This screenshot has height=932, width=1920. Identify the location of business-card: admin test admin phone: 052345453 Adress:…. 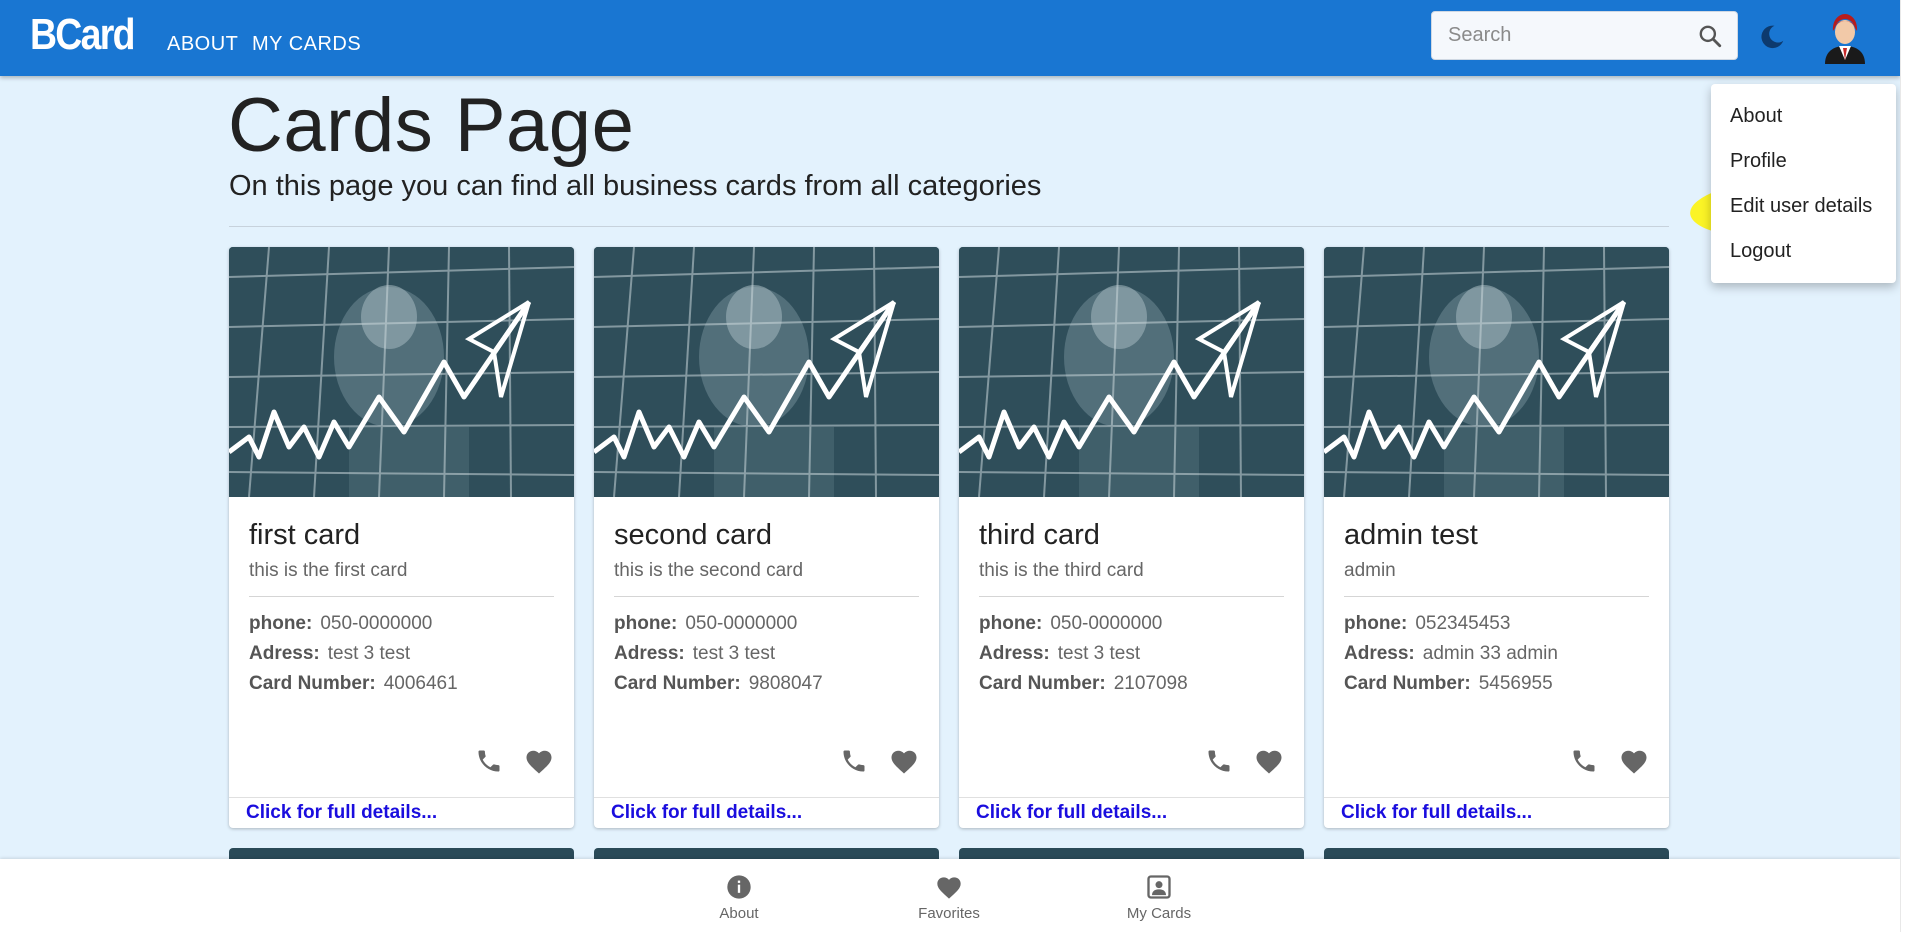
(1496, 537).